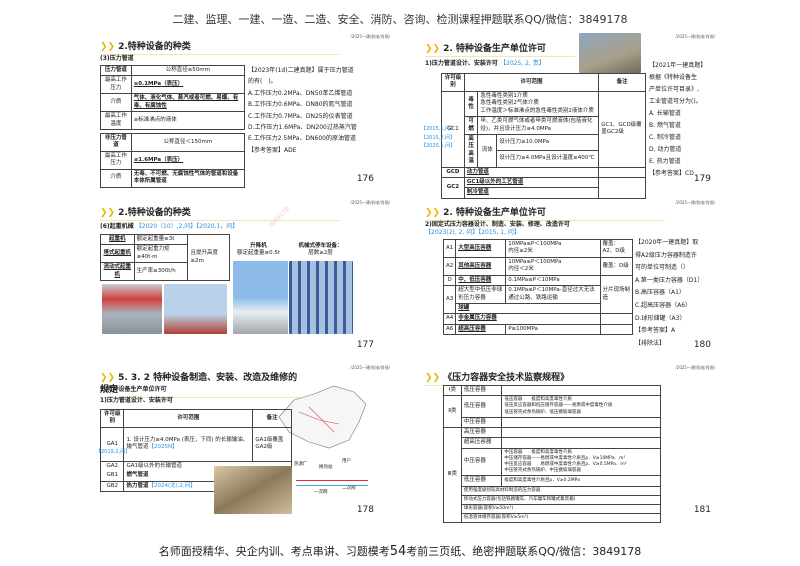  Describe the element at coordinates (528, 308) in the screenshot. I see `cell: 球罐` at that location.